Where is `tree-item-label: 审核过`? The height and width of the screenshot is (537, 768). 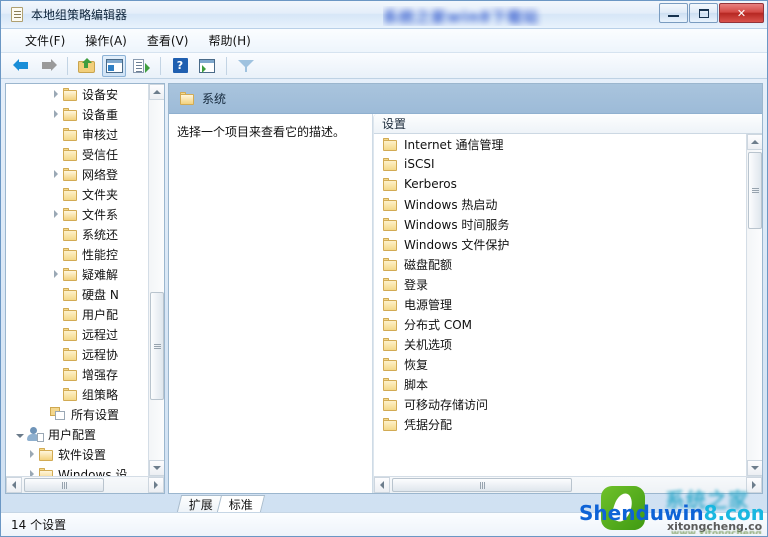
tree-item-label: 审核过 is located at coordinates (100, 134).